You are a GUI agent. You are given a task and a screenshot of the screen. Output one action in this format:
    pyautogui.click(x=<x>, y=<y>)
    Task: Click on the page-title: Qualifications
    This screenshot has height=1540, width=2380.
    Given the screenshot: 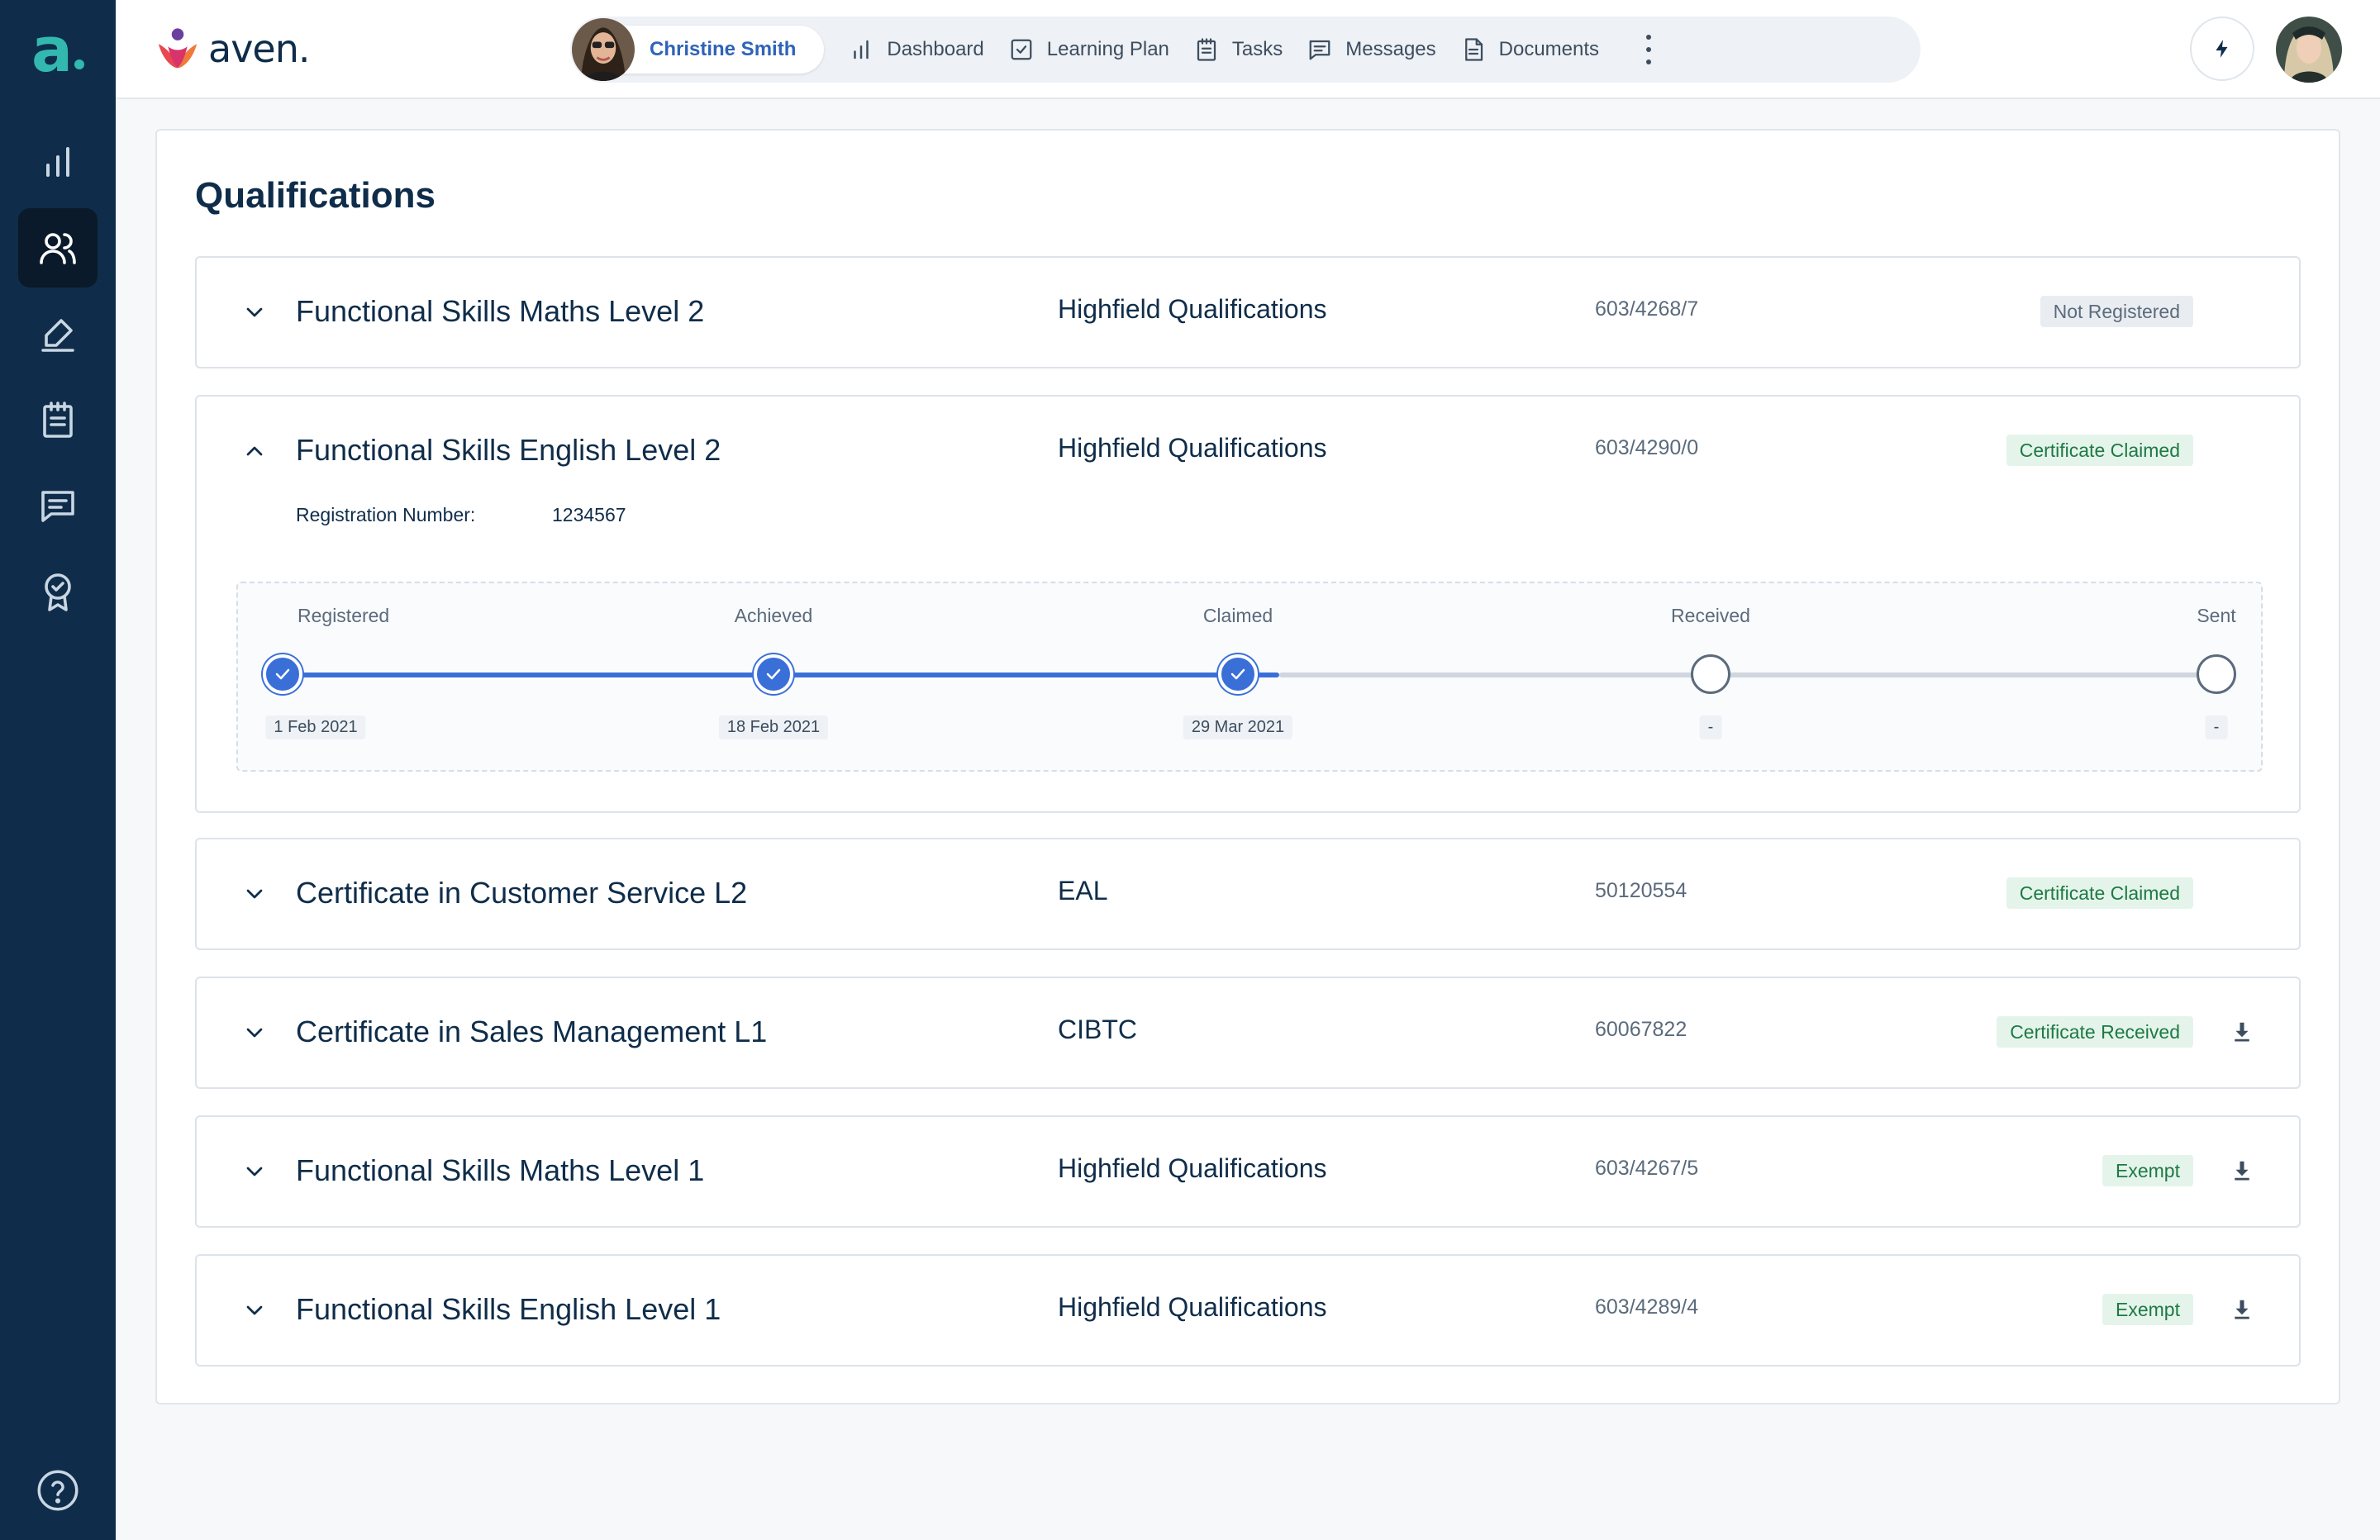 What is the action you would take?
    pyautogui.click(x=315, y=195)
    